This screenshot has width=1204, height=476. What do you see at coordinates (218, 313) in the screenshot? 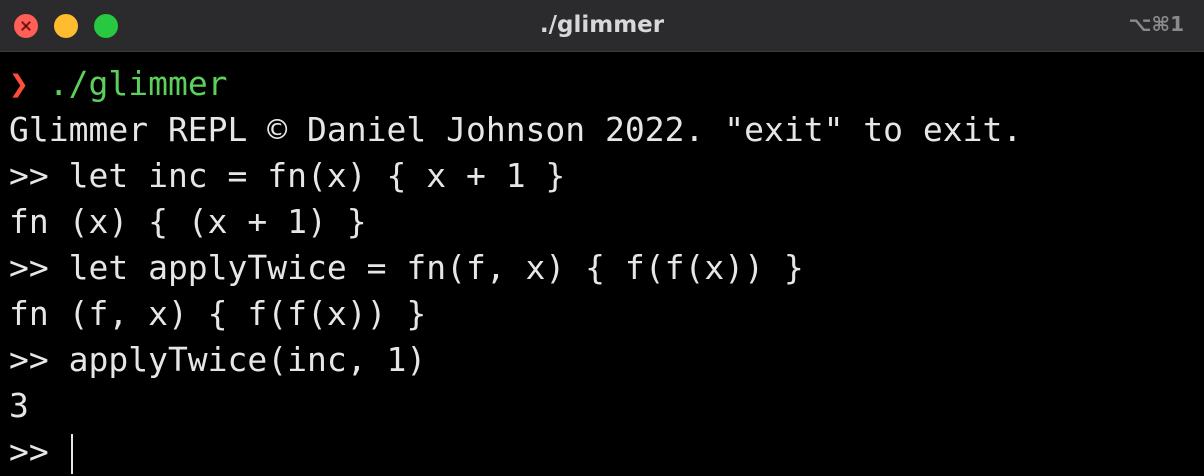
I see `repl-output-line: fn (f, x) { f(f(x)) }` at bounding box center [218, 313].